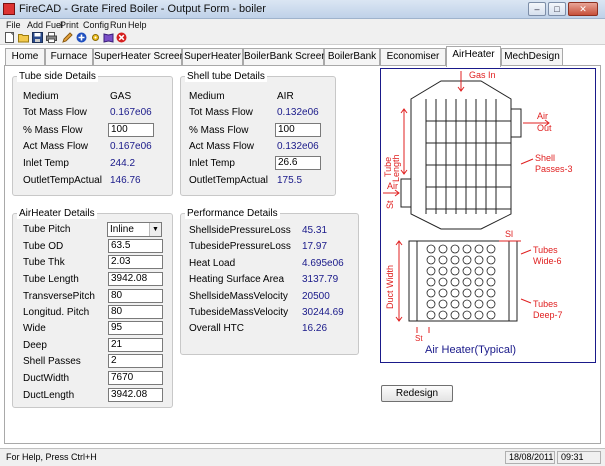 This screenshot has width=605, height=466. I want to click on maximize-button: □, so click(557, 9).